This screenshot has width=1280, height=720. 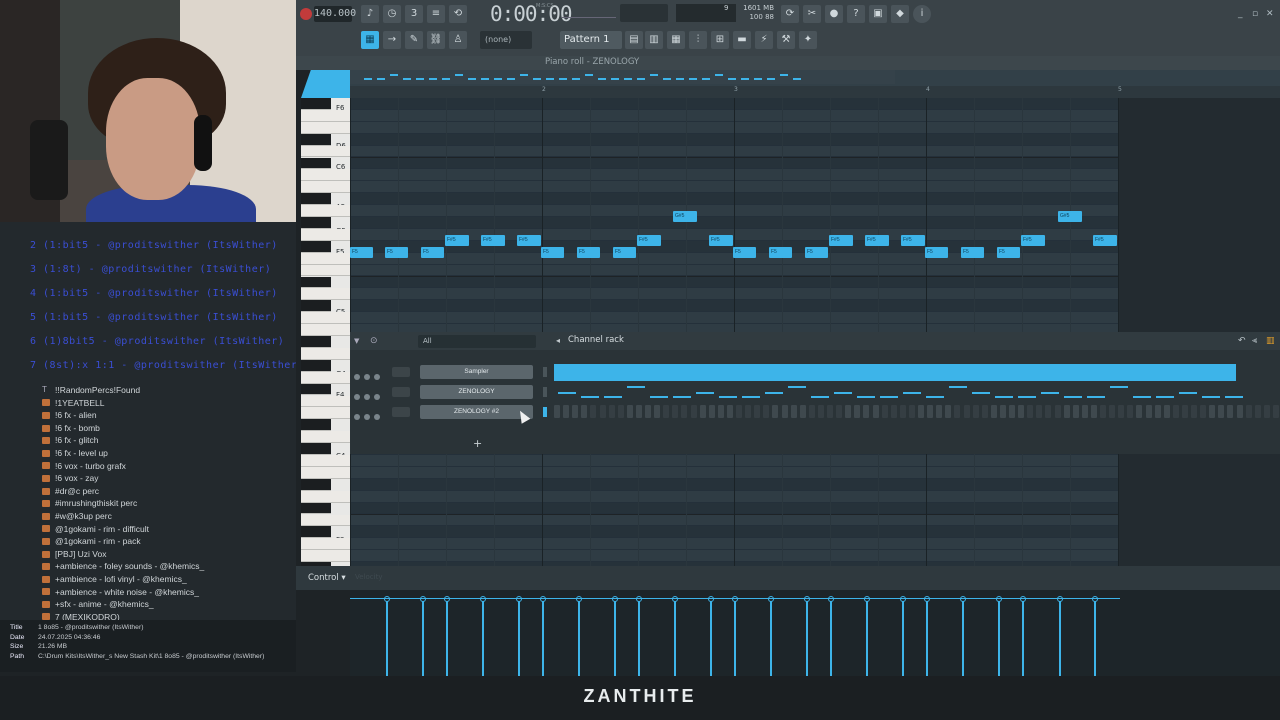 I want to click on browser-item-highlighted: 3 (1:8t) - @proditswither (ItsWither), so click(x=148, y=270).